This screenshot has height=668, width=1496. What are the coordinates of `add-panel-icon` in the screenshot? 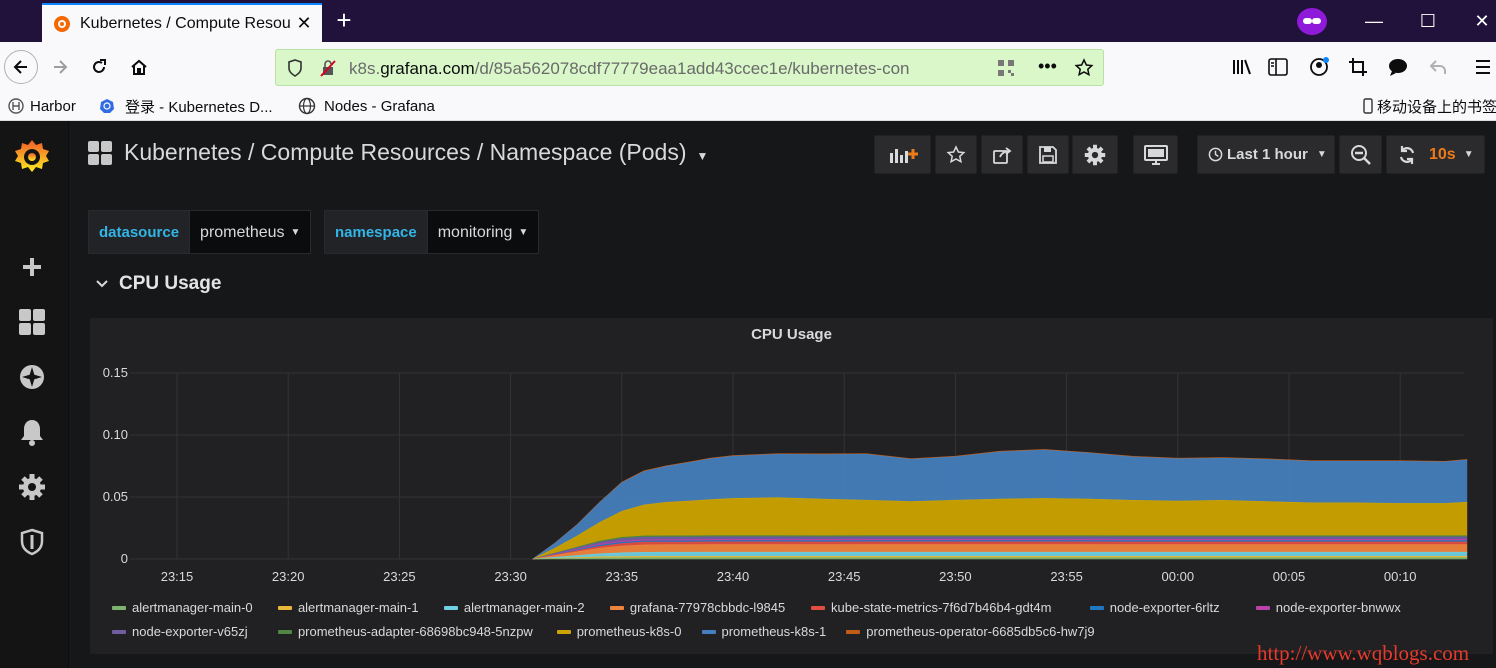 It's located at (903, 155).